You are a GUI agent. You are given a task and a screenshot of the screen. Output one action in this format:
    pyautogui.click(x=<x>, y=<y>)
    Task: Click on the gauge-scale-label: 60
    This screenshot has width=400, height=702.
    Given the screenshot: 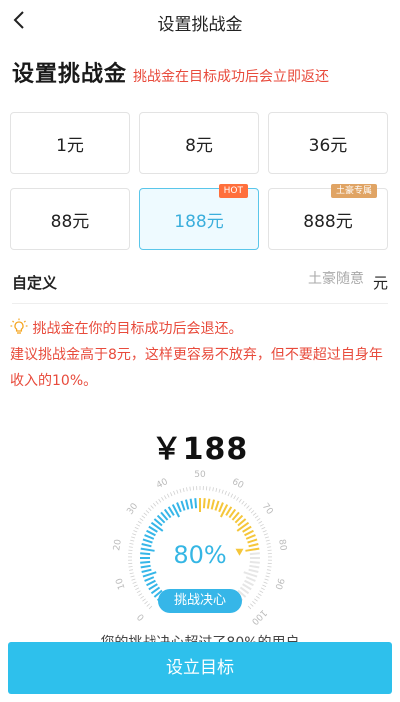 What is the action you would take?
    pyautogui.click(x=237, y=484)
    